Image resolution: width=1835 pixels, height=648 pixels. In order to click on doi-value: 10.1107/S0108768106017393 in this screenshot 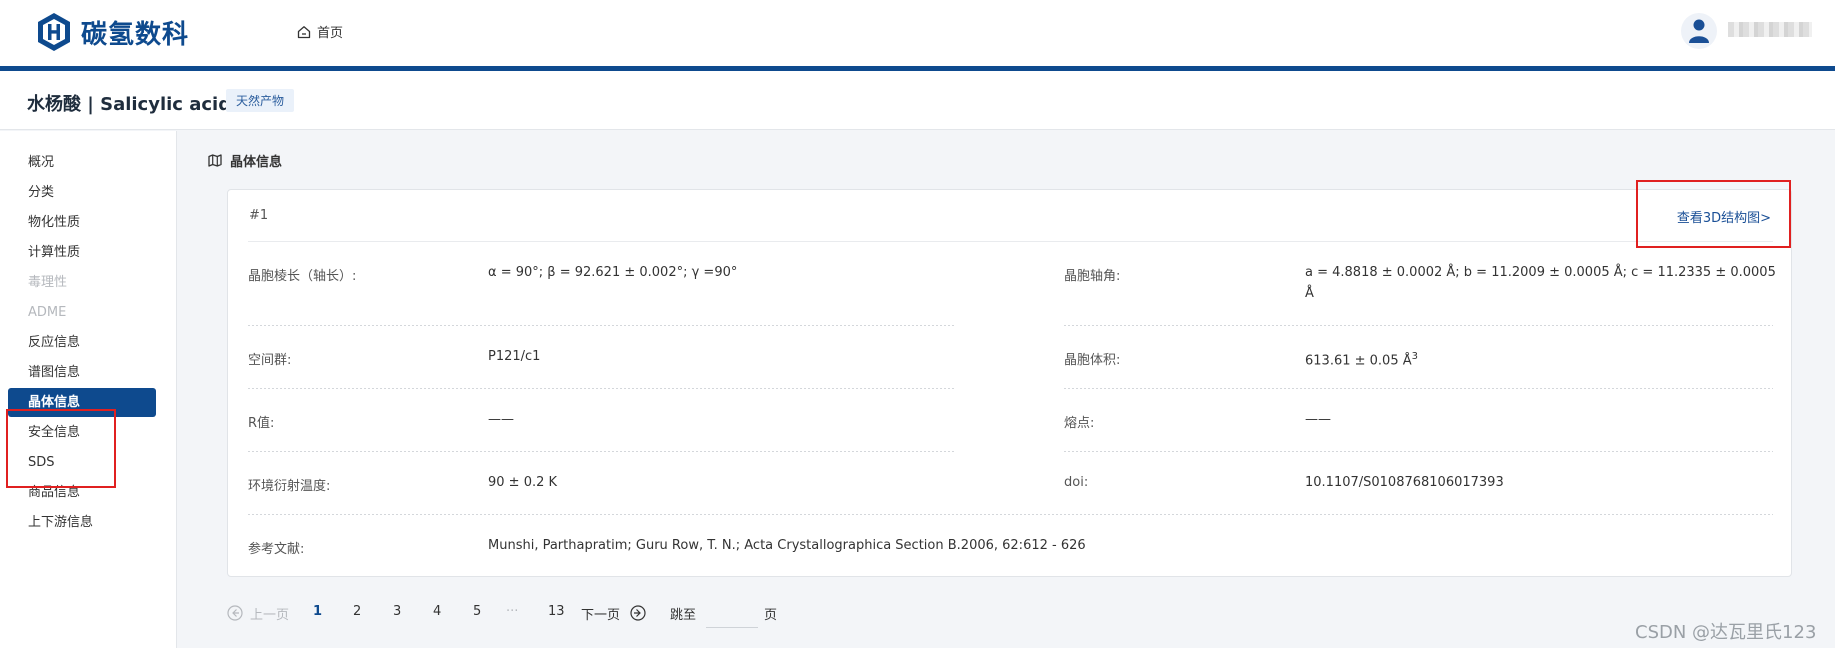, I will do `click(1404, 482)`.